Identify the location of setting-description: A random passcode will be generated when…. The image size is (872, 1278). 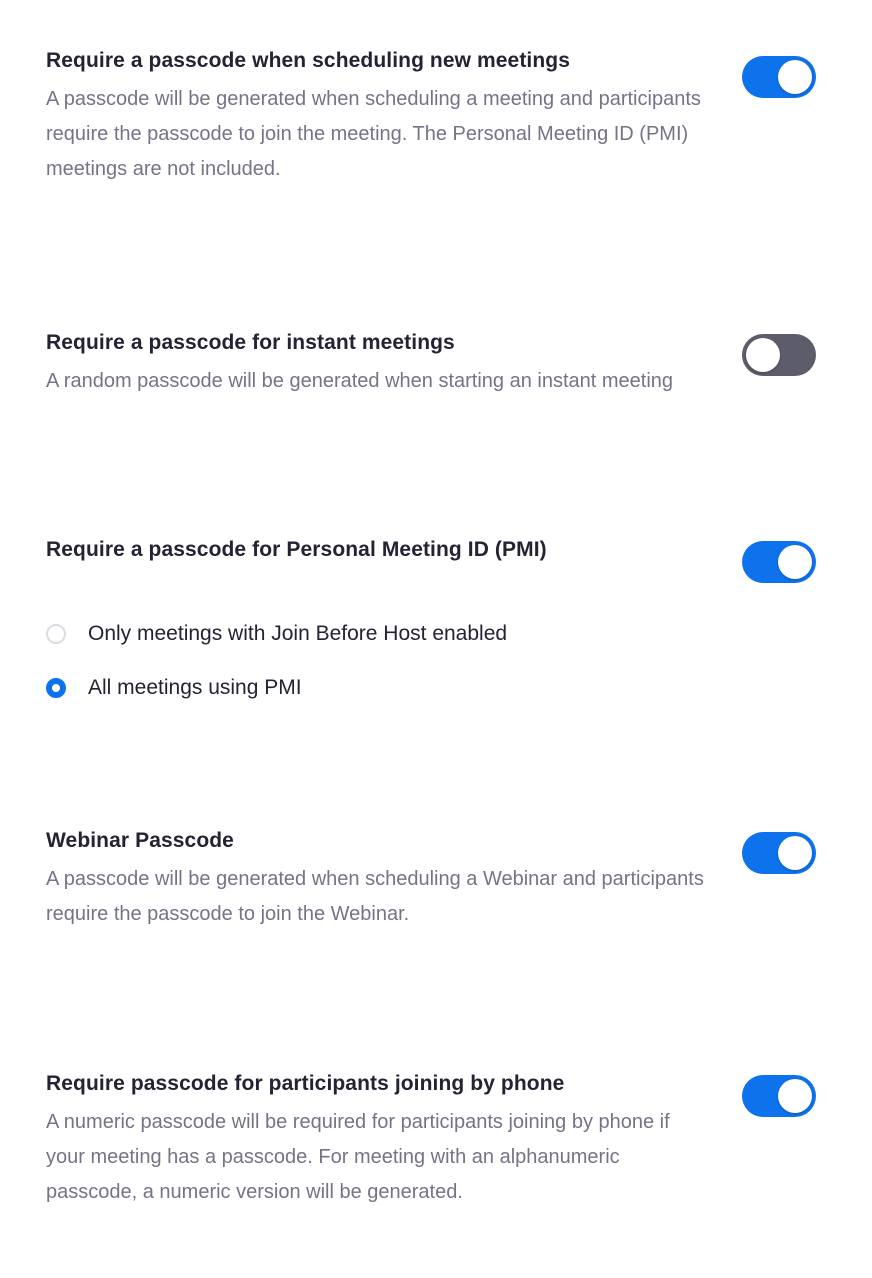
(360, 381).